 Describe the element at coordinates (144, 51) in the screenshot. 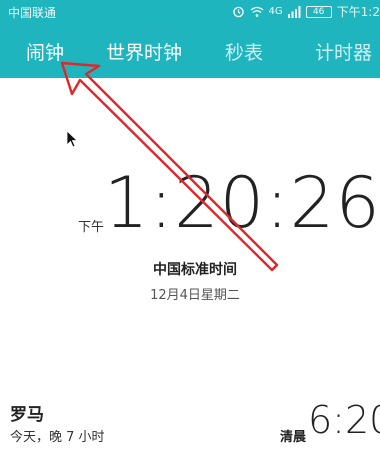

I see `tab-world-clock: 世界时钟` at that location.